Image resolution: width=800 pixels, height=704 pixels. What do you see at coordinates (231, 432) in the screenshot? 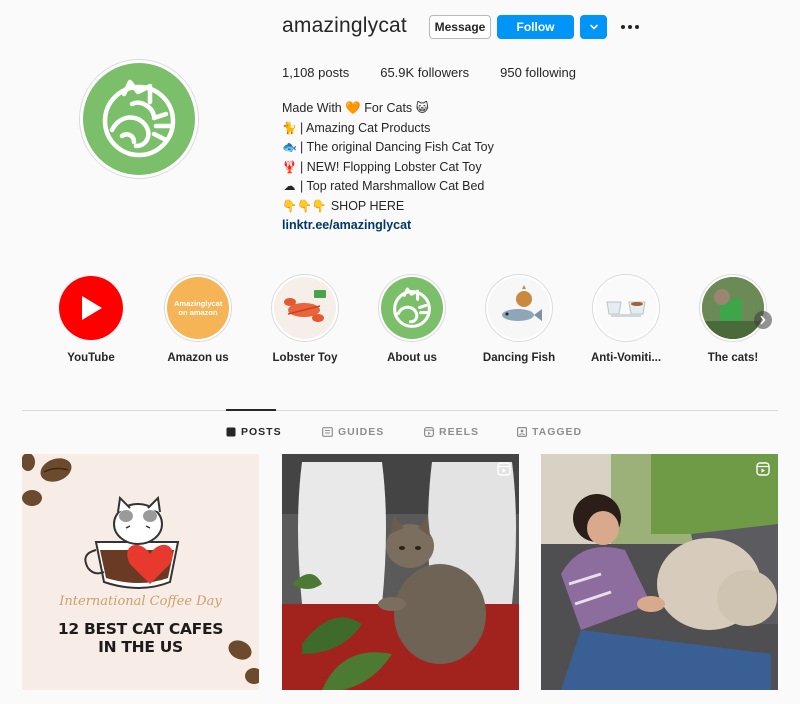
I see `grid-icon` at bounding box center [231, 432].